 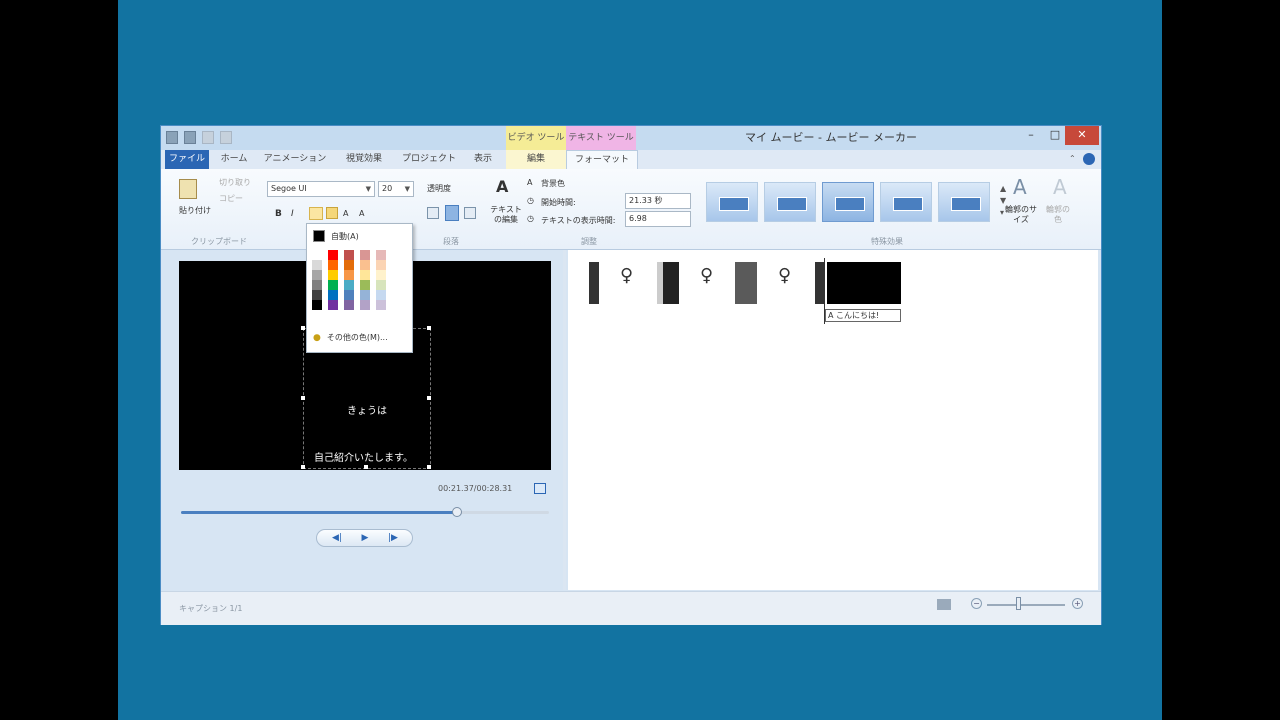 I want to click on outline-color-button: 輪郭の色, so click(x=1058, y=215).